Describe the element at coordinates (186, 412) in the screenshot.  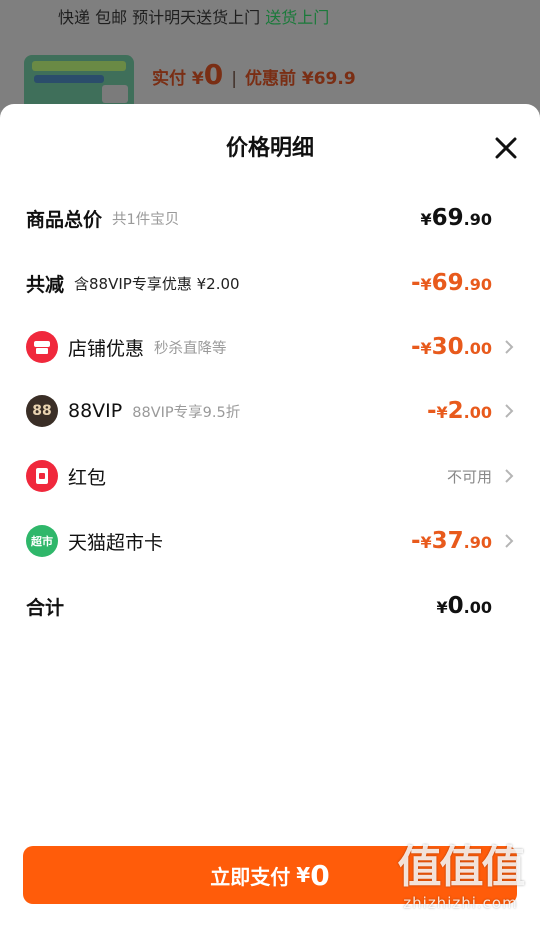
I see `vip-sub: 88VIP专享9.5折` at that location.